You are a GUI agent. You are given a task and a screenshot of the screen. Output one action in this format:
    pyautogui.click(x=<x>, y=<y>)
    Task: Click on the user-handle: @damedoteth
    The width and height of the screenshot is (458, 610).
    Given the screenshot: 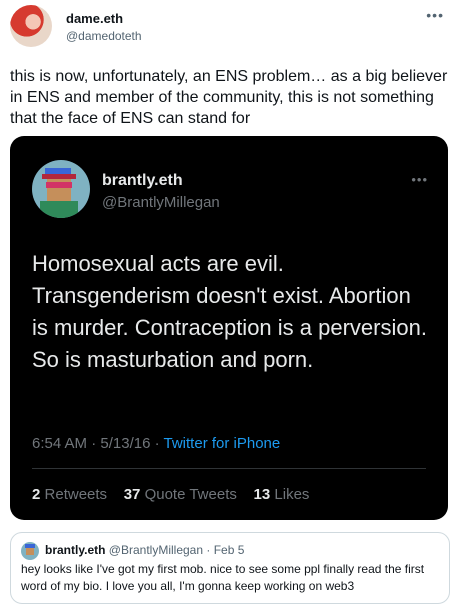 What is the action you would take?
    pyautogui.click(x=104, y=36)
    